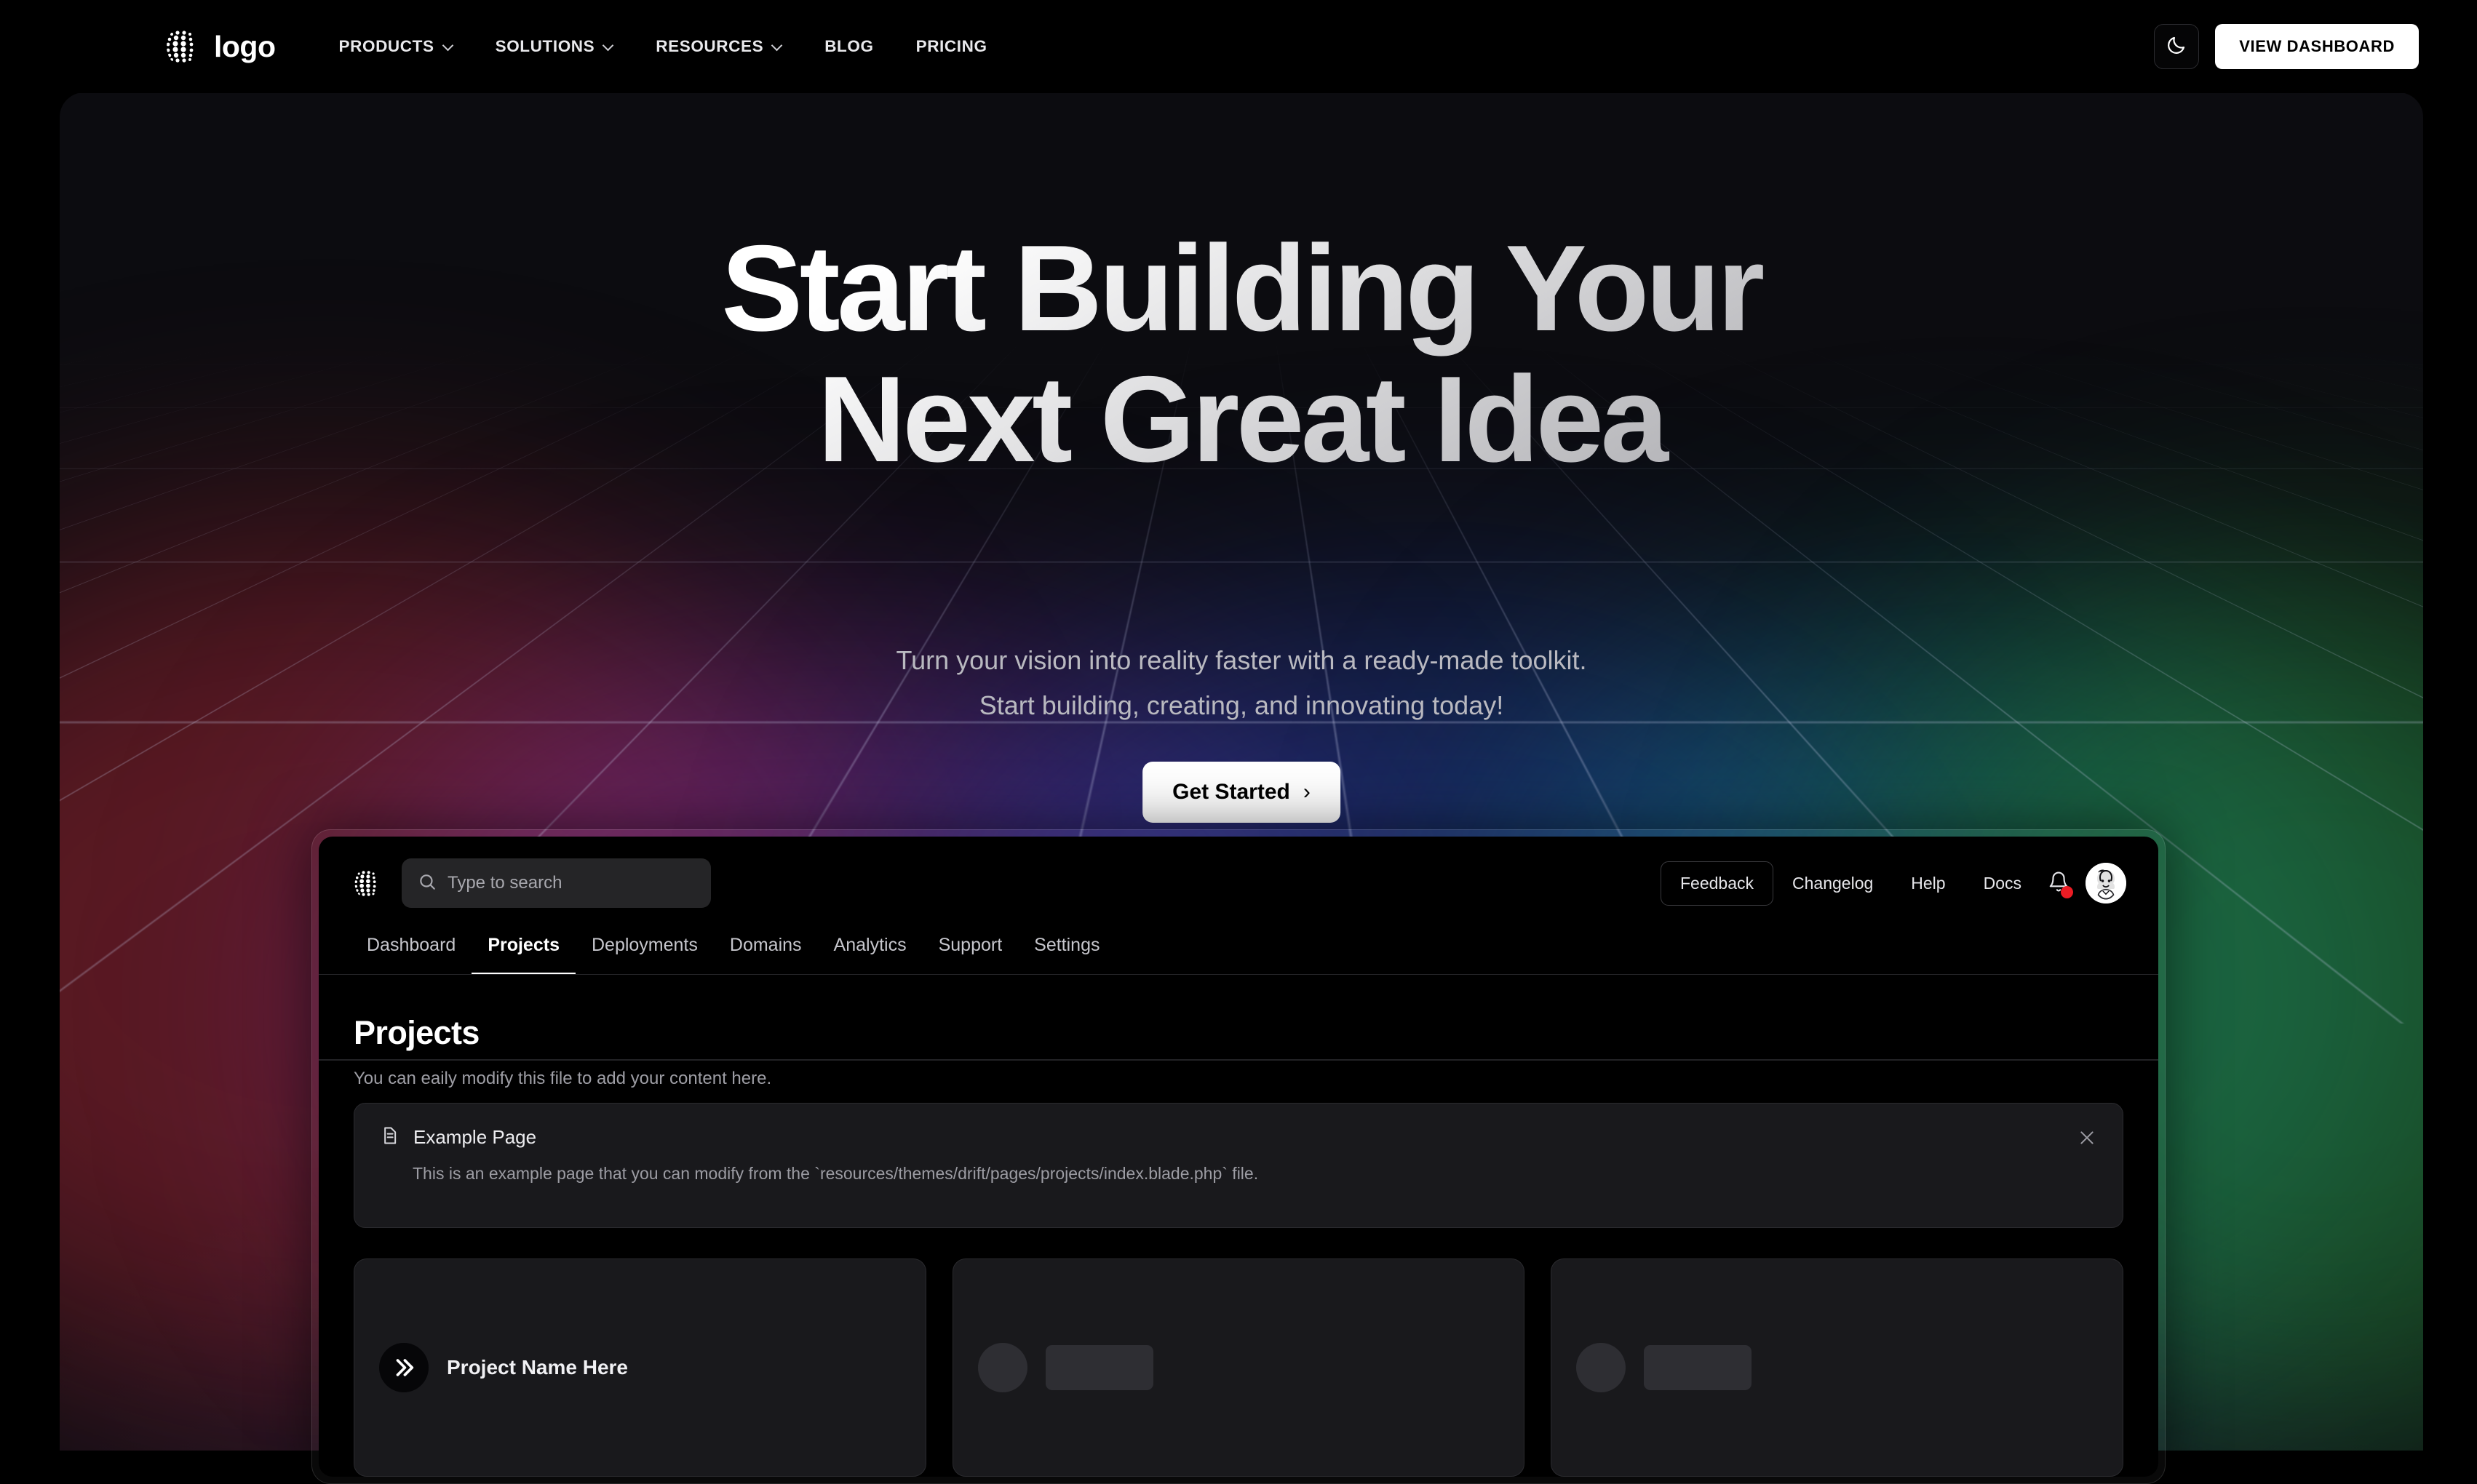  Describe the element at coordinates (2060, 884) in the screenshot. I see `notifications-button` at that location.